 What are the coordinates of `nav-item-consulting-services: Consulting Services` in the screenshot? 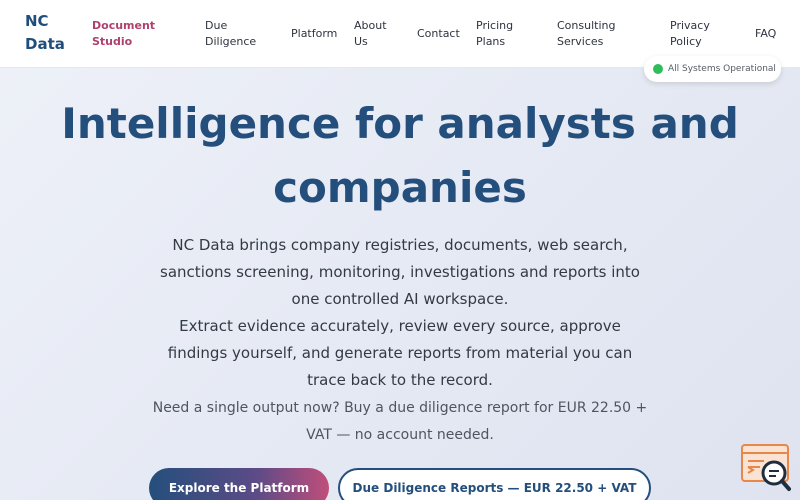 It's located at (586, 34).